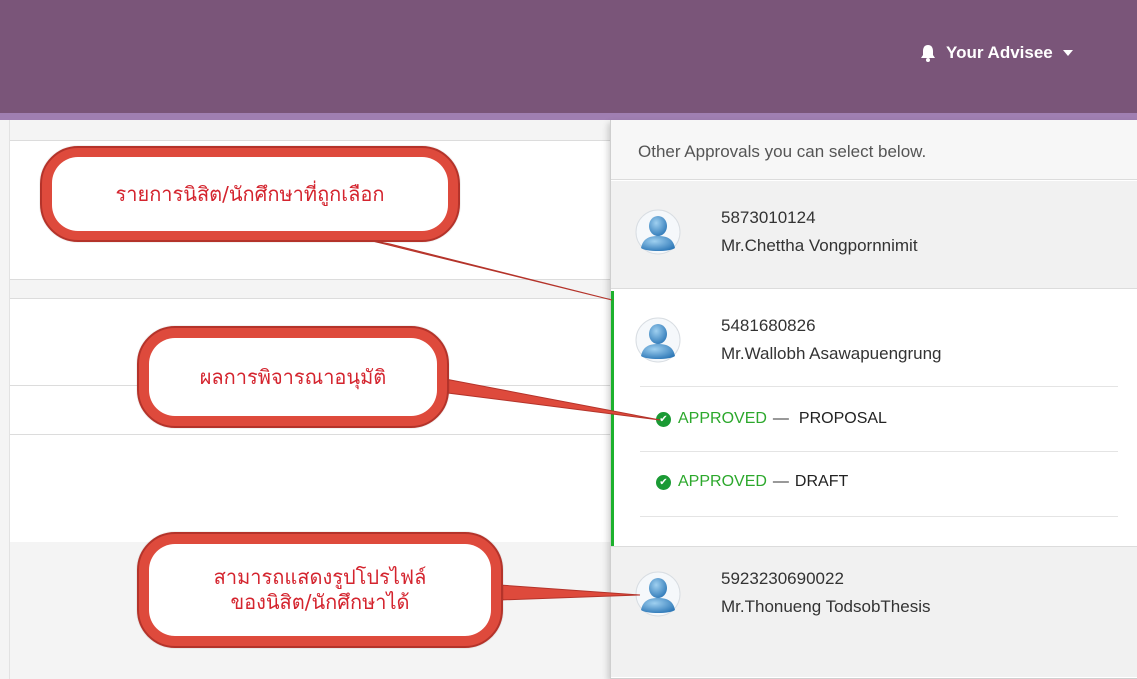  Describe the element at coordinates (320, 577) in the screenshot. I see `annotation-text-line1: สามารถแสดงรูปโปรไฟล์` at that location.